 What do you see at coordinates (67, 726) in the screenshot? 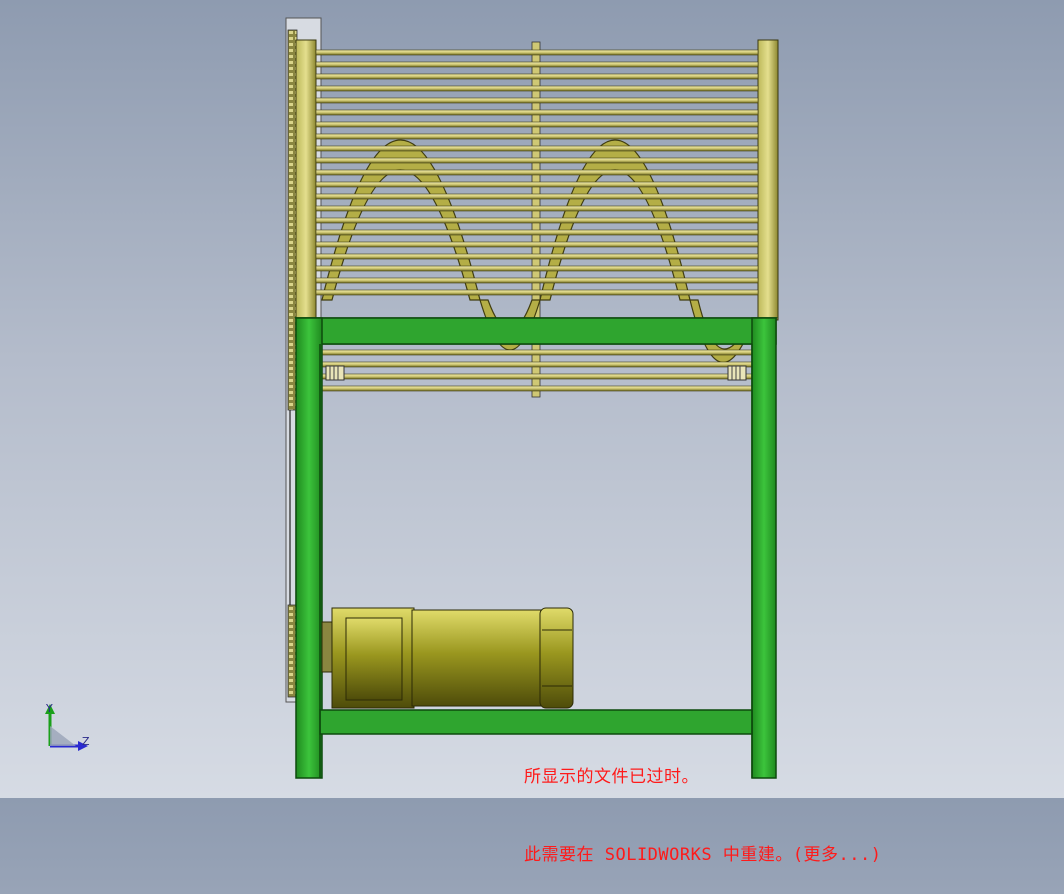
I see `coordinate-triad: Y Z` at bounding box center [67, 726].